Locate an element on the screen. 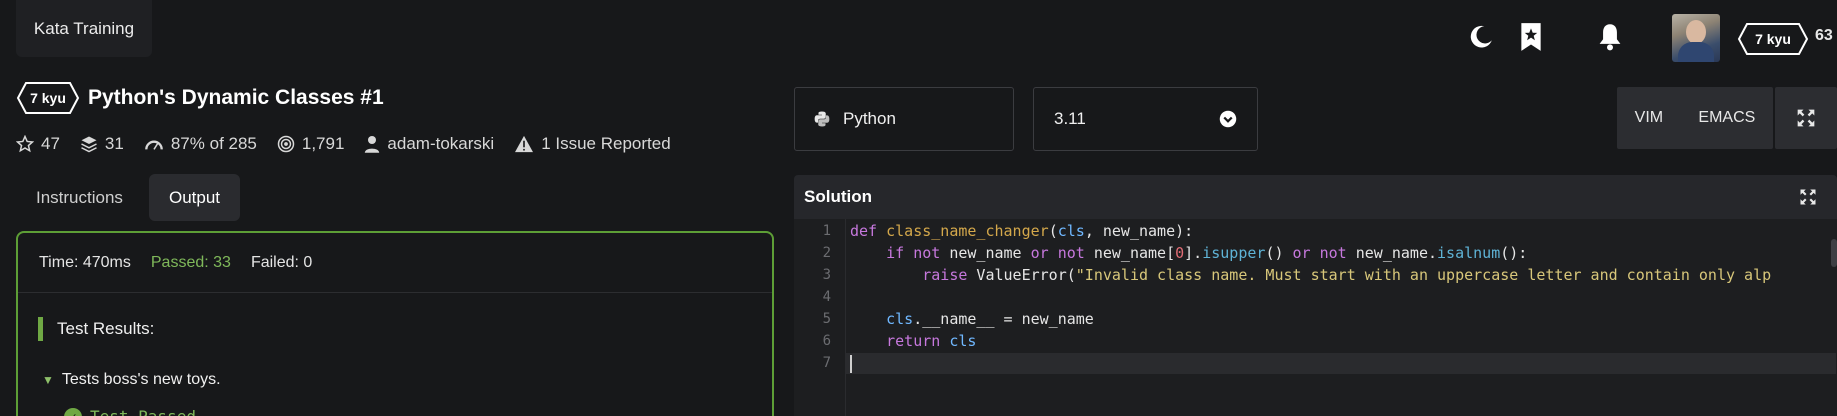  run-time: Time: 470ms is located at coordinates (85, 262).